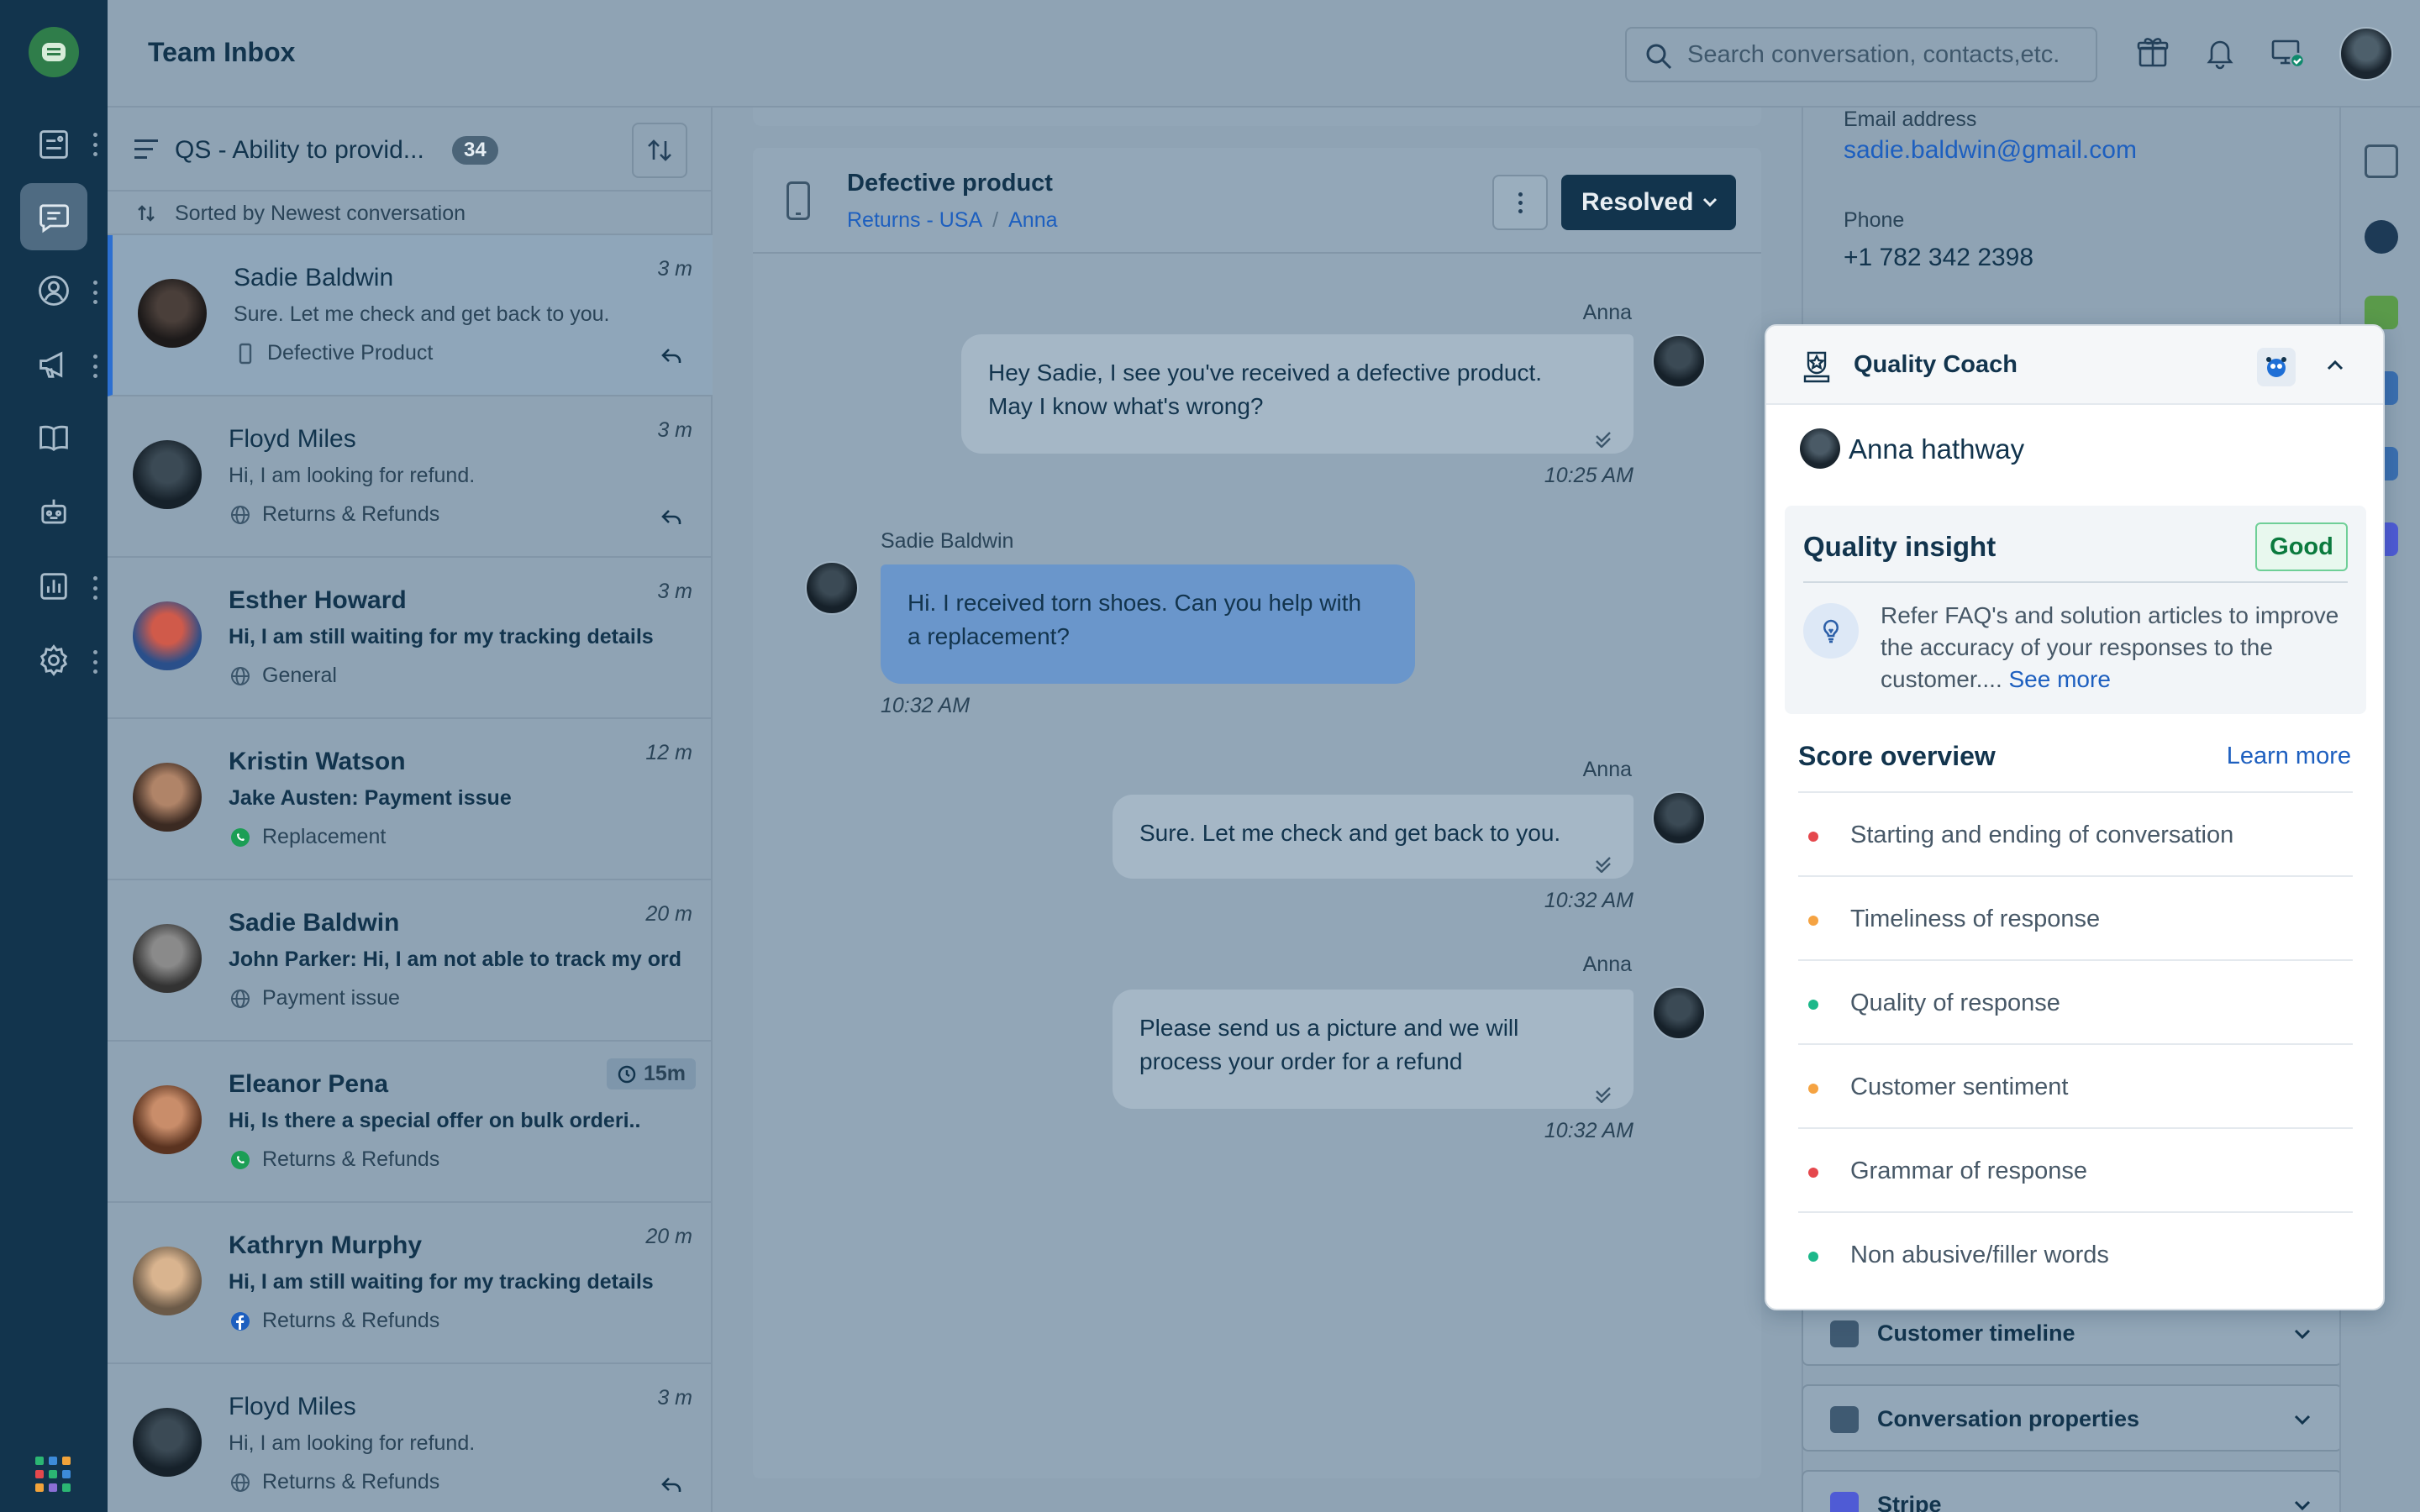 The image size is (2420, 1512). I want to click on sidebar-item-analytics, so click(53, 586).